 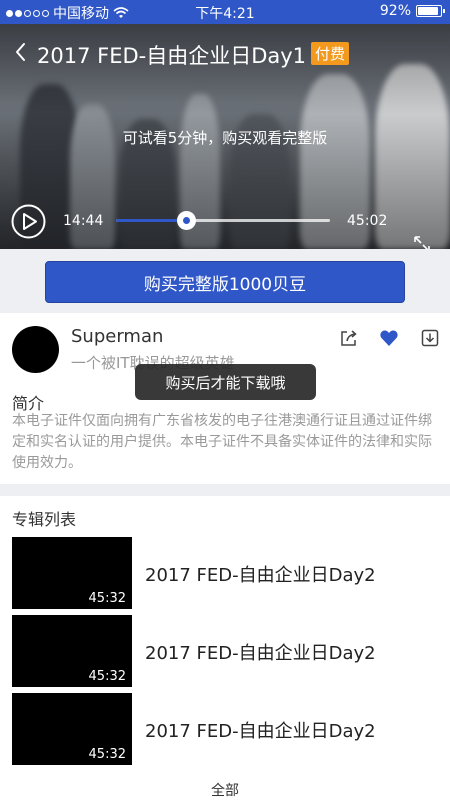 I want to click on avatar, so click(x=35, y=349).